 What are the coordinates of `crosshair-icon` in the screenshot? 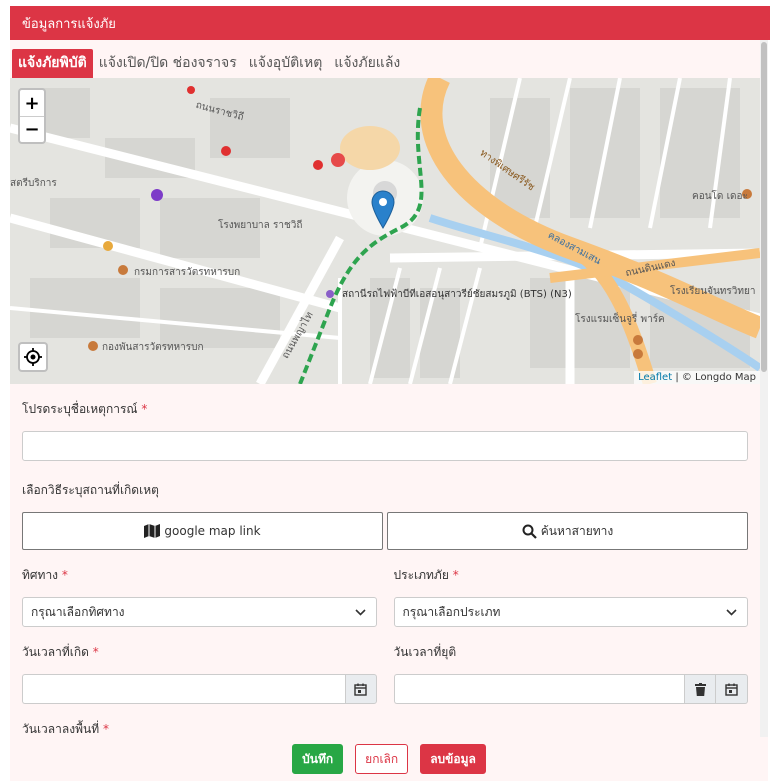 It's located at (33, 357).